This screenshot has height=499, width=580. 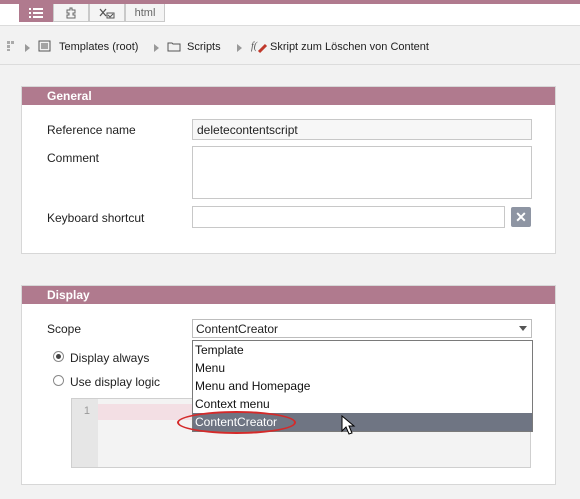 I want to click on tab-html-label: html, so click(x=145, y=12).